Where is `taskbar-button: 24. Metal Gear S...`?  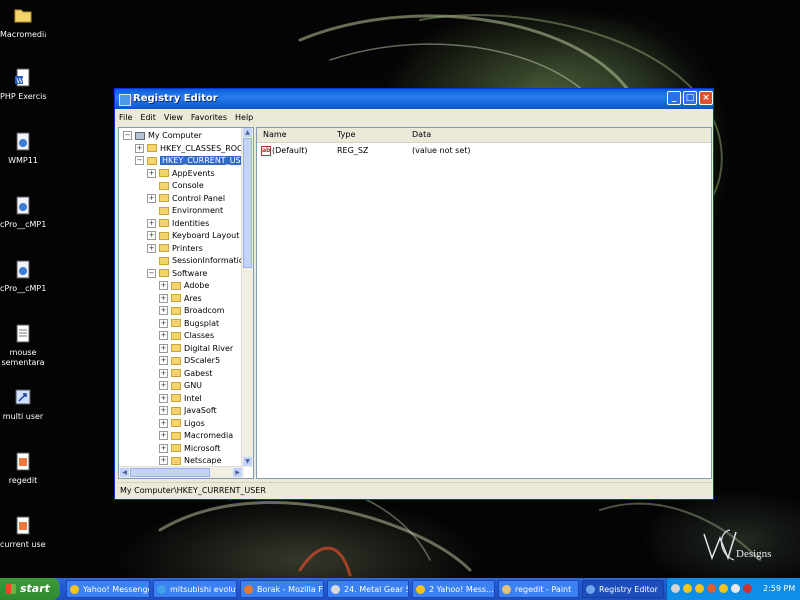 taskbar-button: 24. Metal Gear S... is located at coordinates (368, 589).